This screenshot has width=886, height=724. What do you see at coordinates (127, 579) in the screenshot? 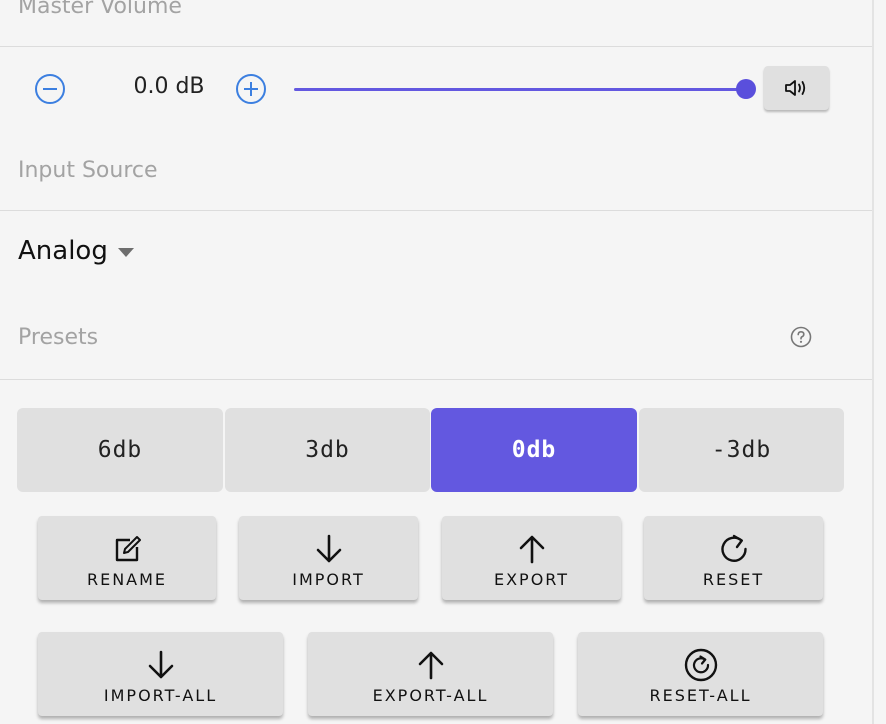
I see `rename-label: RENAME` at bounding box center [127, 579].